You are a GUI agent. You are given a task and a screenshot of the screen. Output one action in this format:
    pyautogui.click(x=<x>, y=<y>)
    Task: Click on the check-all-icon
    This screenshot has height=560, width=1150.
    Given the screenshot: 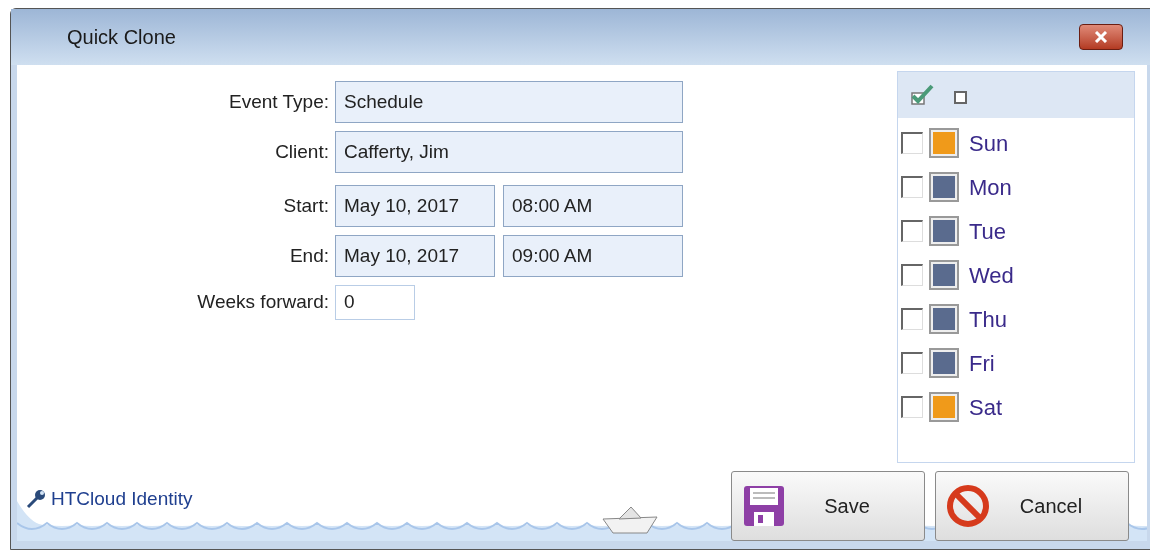 What is the action you would take?
    pyautogui.click(x=923, y=95)
    